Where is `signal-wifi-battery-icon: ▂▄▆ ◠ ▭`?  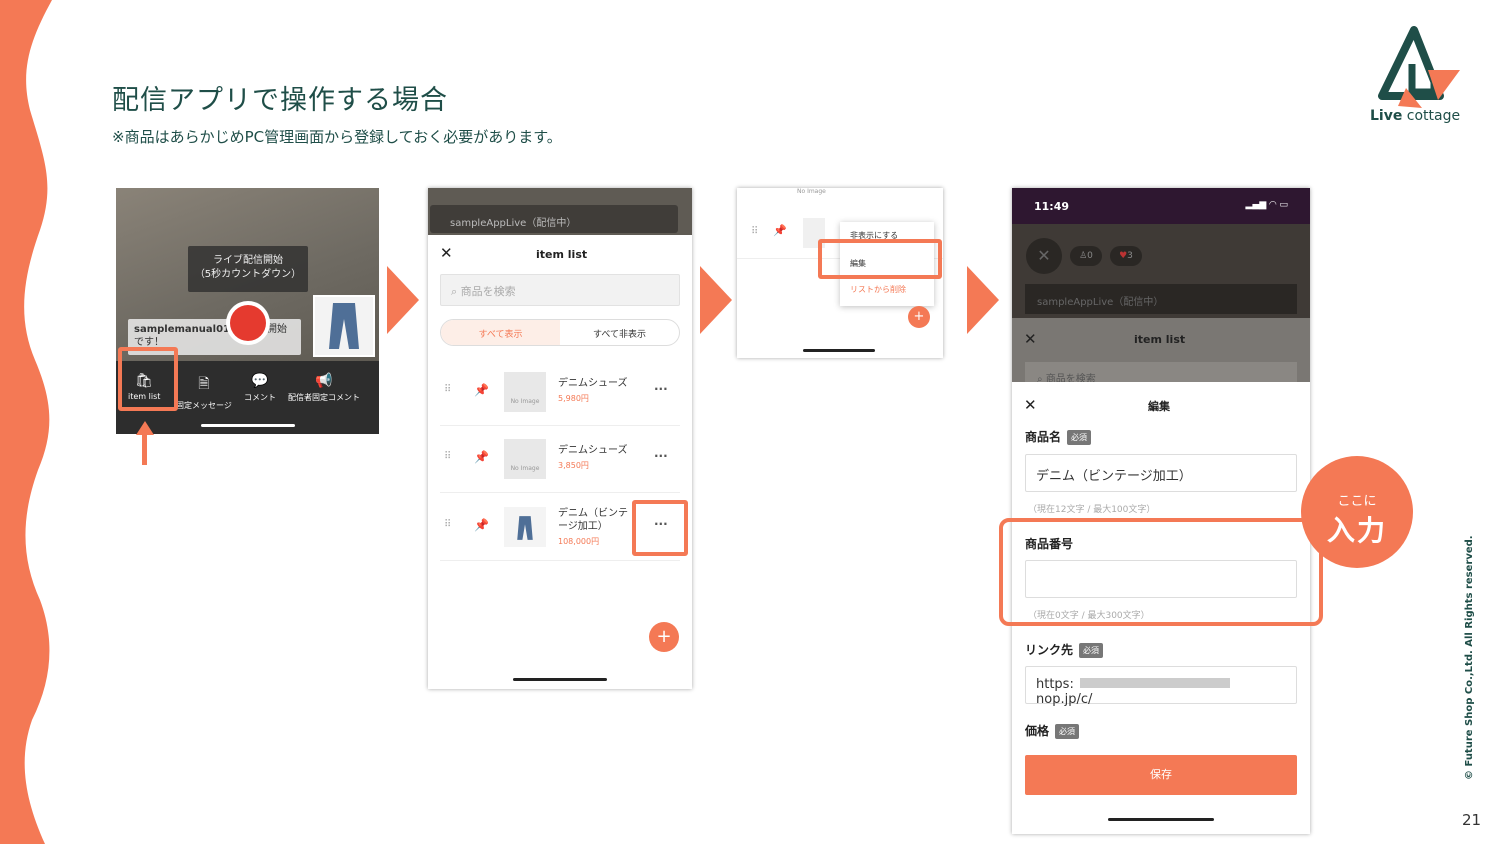 signal-wifi-battery-icon: ▂▄▆ ◠ ▭ is located at coordinates (1266, 205).